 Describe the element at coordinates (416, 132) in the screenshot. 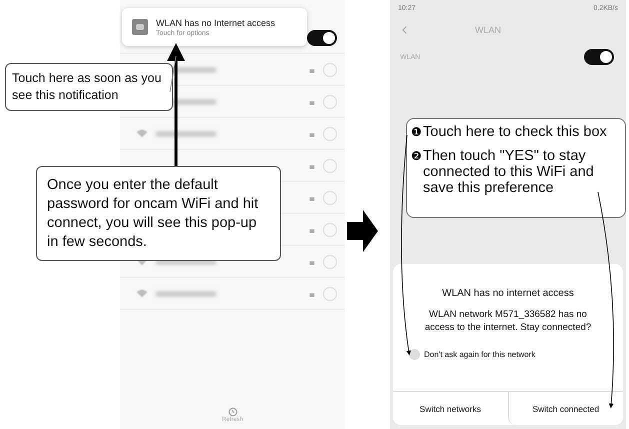

I see `step-marker: ❶` at that location.